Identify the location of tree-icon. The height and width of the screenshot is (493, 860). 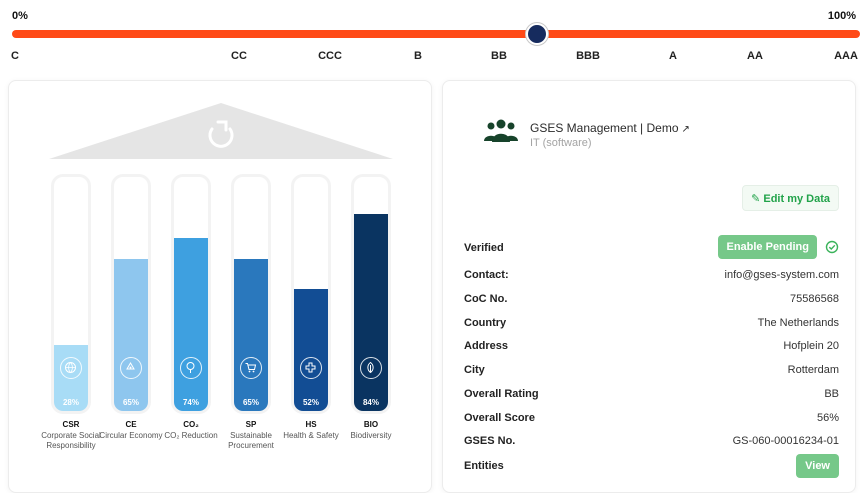
(191, 368).